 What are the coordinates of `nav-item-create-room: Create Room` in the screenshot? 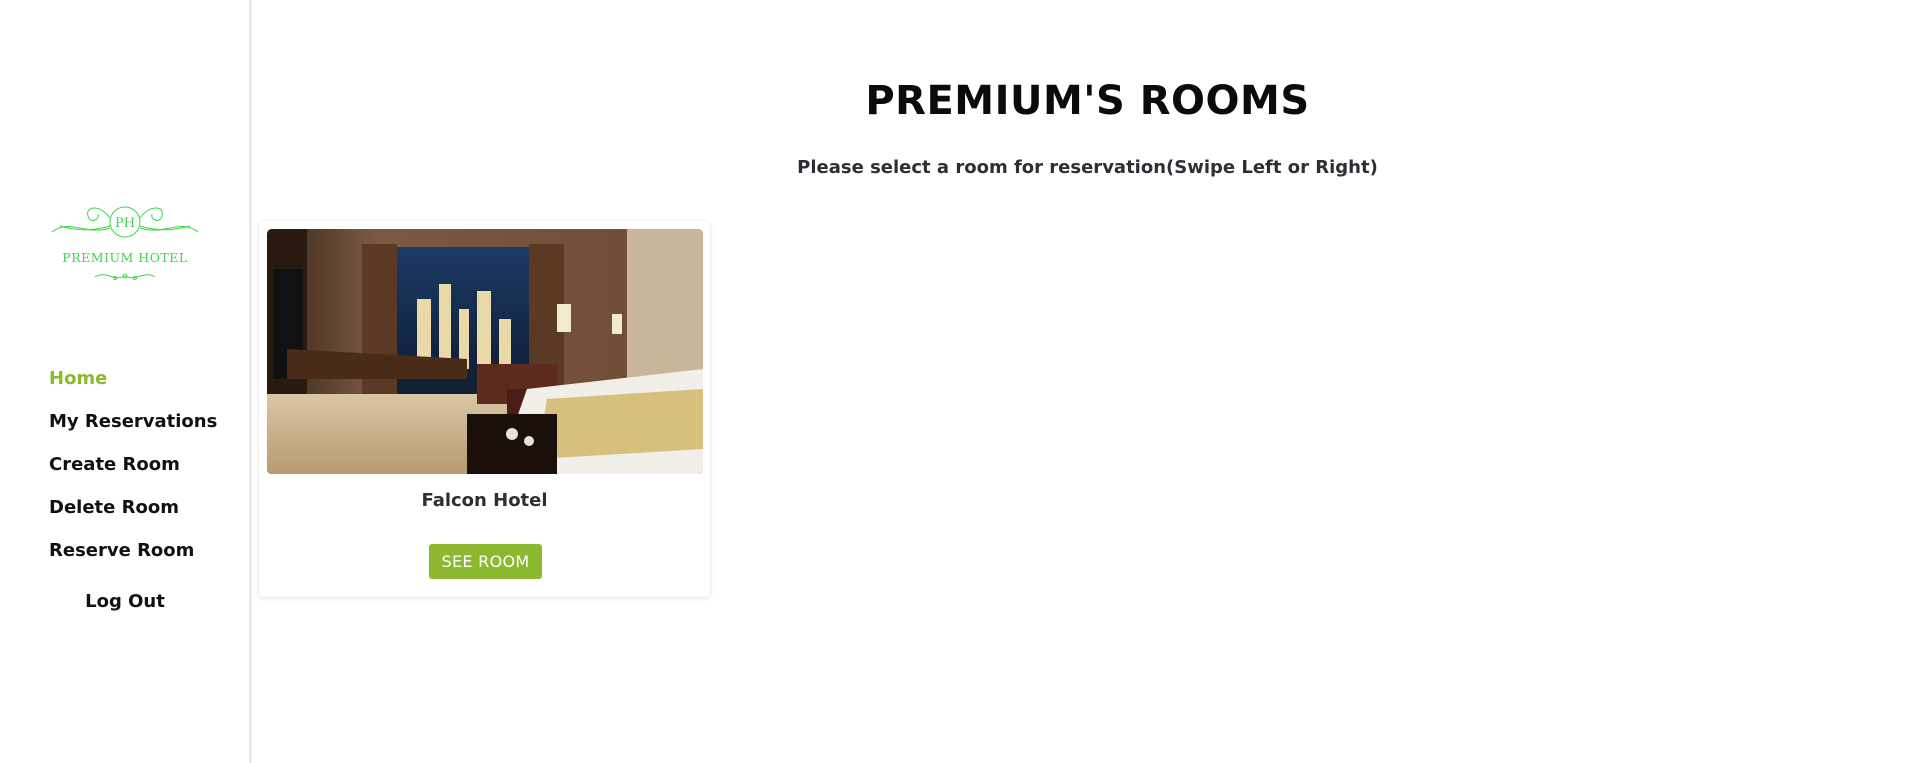 It's located at (133, 473).